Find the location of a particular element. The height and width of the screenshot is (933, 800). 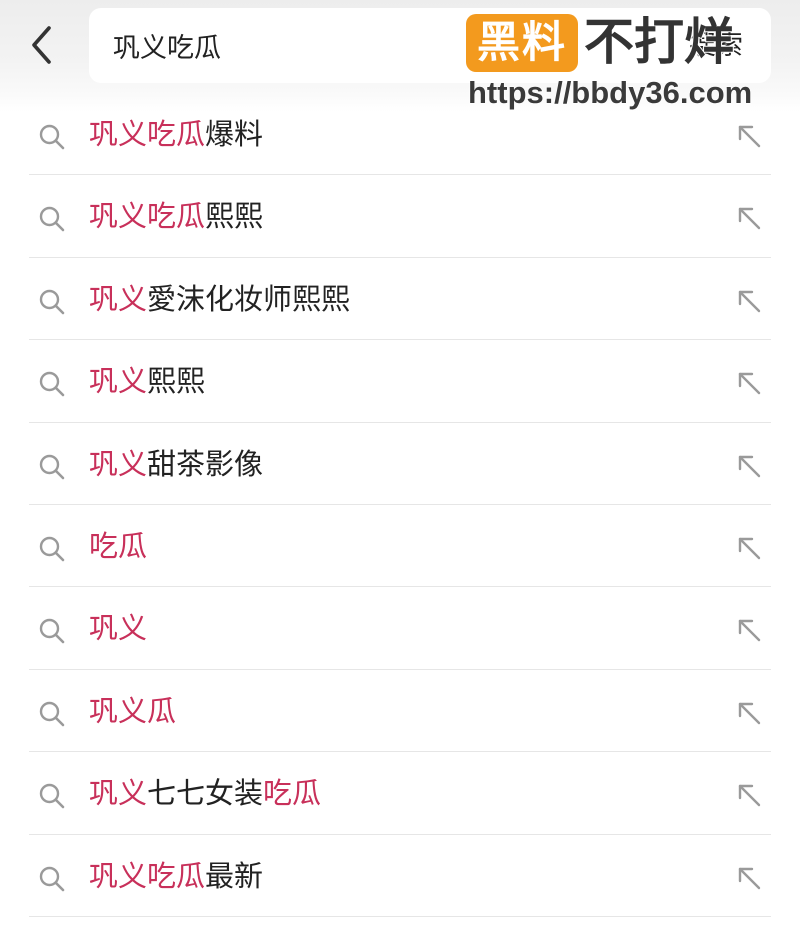

chevron-left-icon is located at coordinates (41, 45).